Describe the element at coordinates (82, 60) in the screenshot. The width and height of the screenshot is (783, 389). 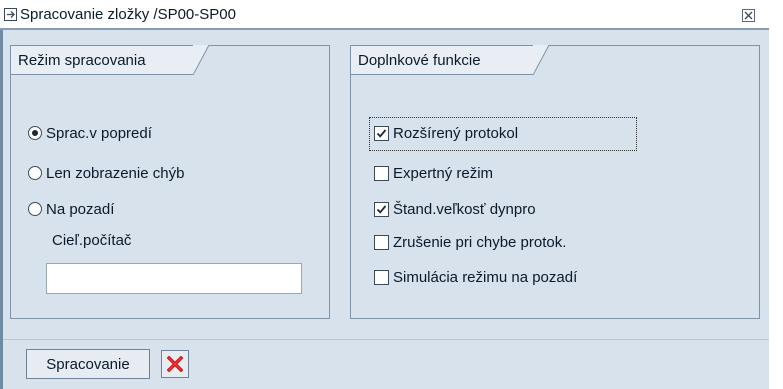
I see `processing-mode-heading-label: Režim spracovania` at that location.